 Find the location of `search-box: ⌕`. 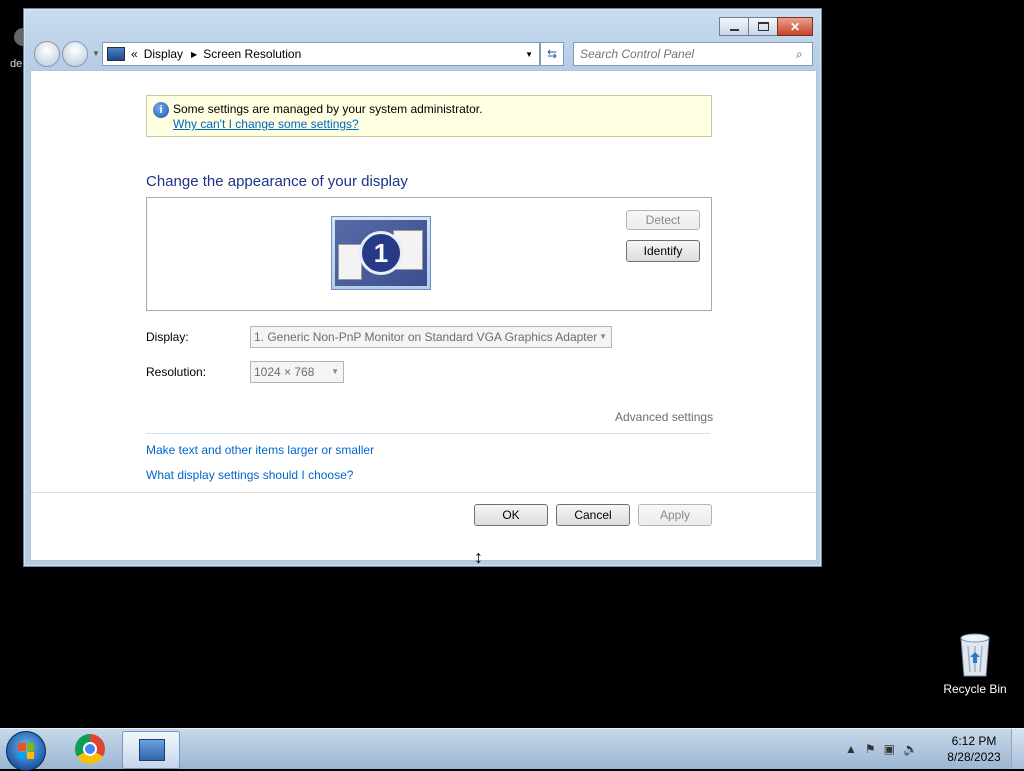

search-box: ⌕ is located at coordinates (693, 54).